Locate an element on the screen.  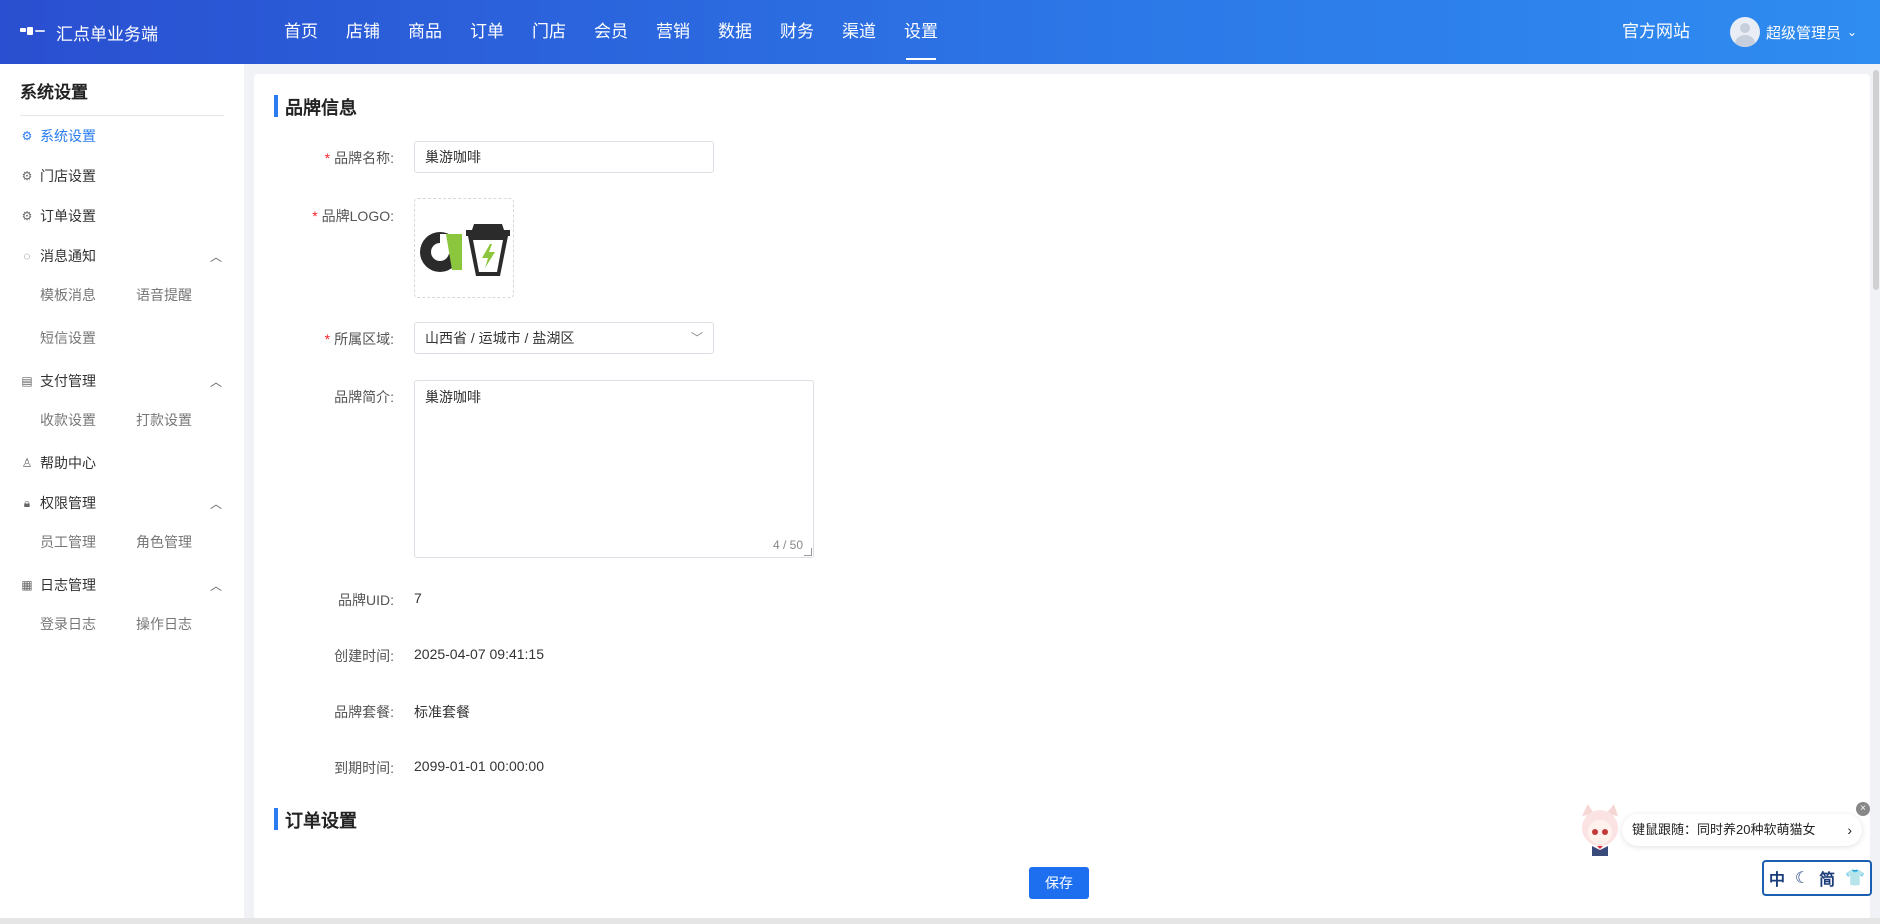
sidebar-subitem-payout: 打款设置 is located at coordinates (164, 420).